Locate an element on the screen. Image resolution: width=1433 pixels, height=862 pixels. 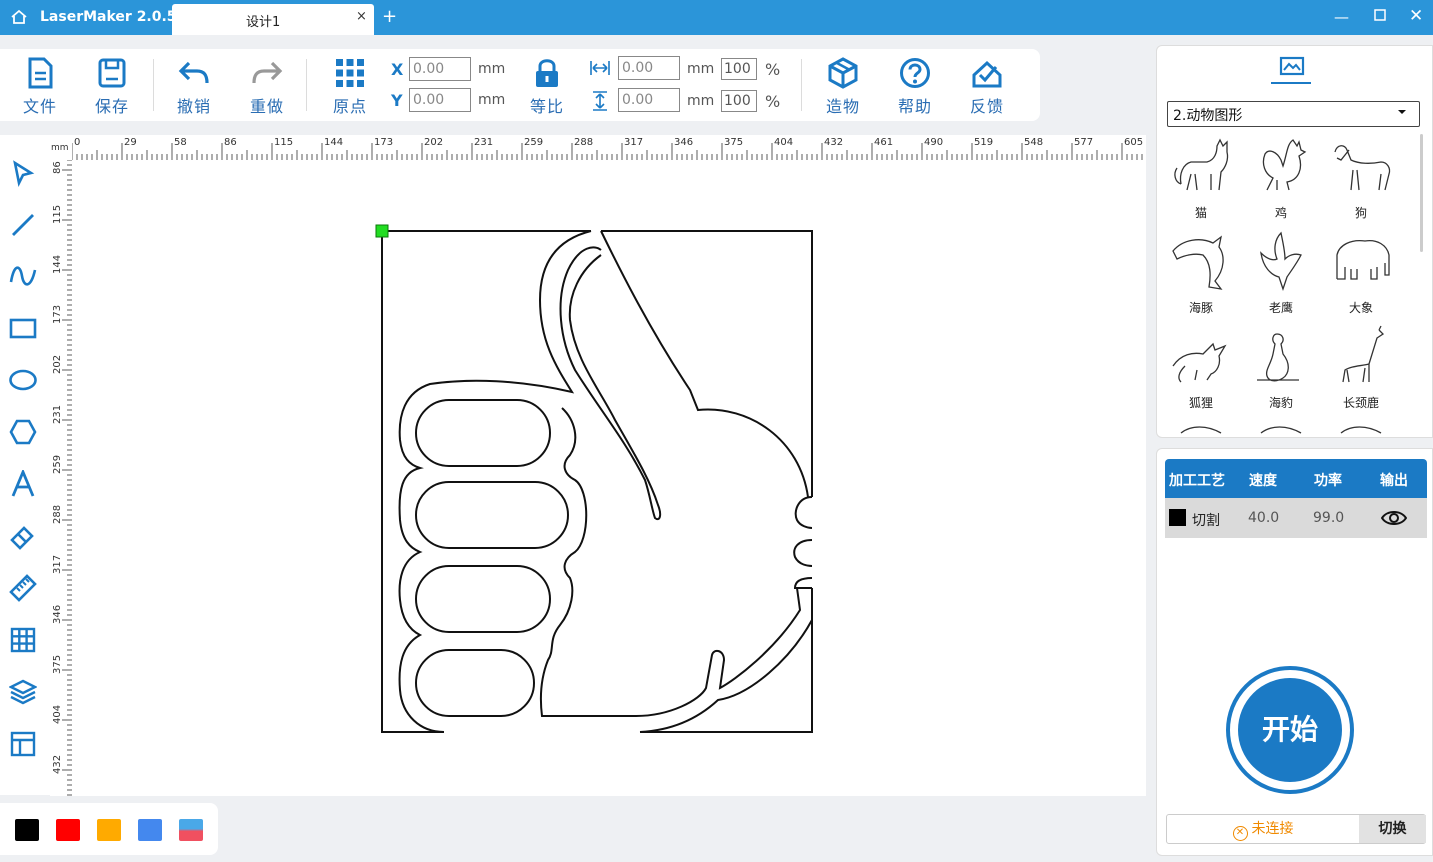
width-percent-input is located at coordinates (739, 69).